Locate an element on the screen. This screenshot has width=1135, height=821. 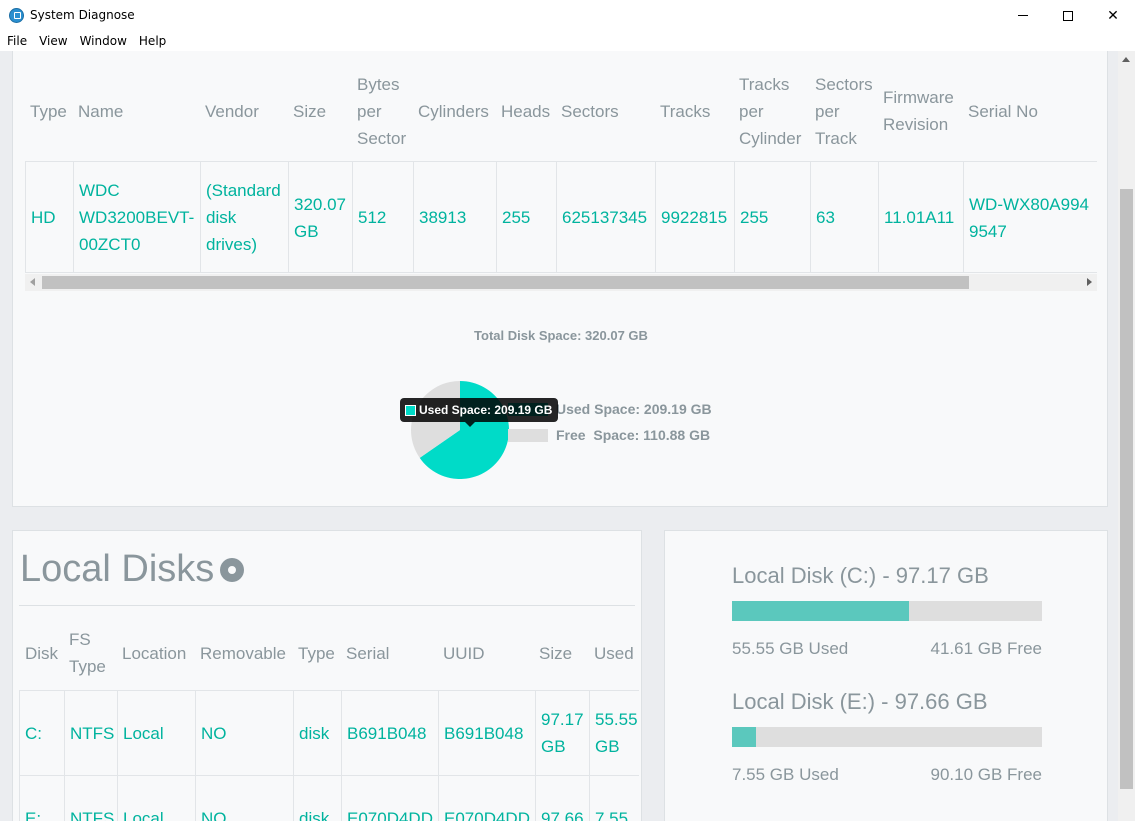
used-label: 7.55 GB Used is located at coordinates (785, 774).